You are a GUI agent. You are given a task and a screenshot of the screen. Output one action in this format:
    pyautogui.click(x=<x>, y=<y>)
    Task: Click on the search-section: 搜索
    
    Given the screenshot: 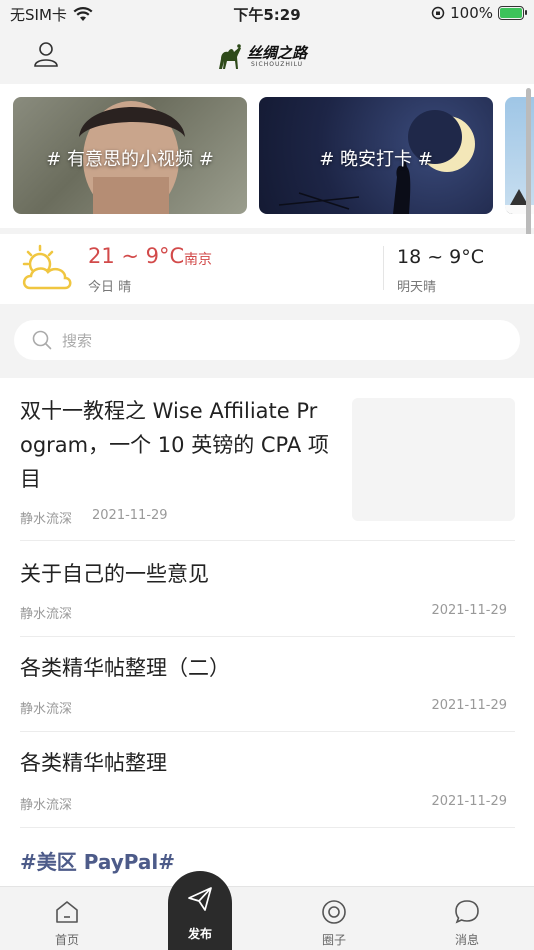 What is the action you would take?
    pyautogui.click(x=267, y=341)
    